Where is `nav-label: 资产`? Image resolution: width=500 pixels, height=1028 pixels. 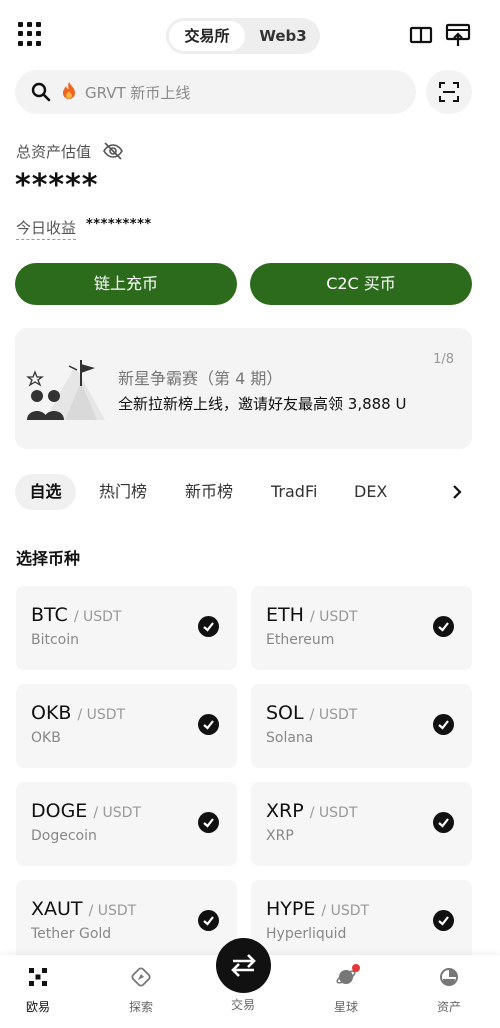 nav-label: 资产 is located at coordinates (448, 1007).